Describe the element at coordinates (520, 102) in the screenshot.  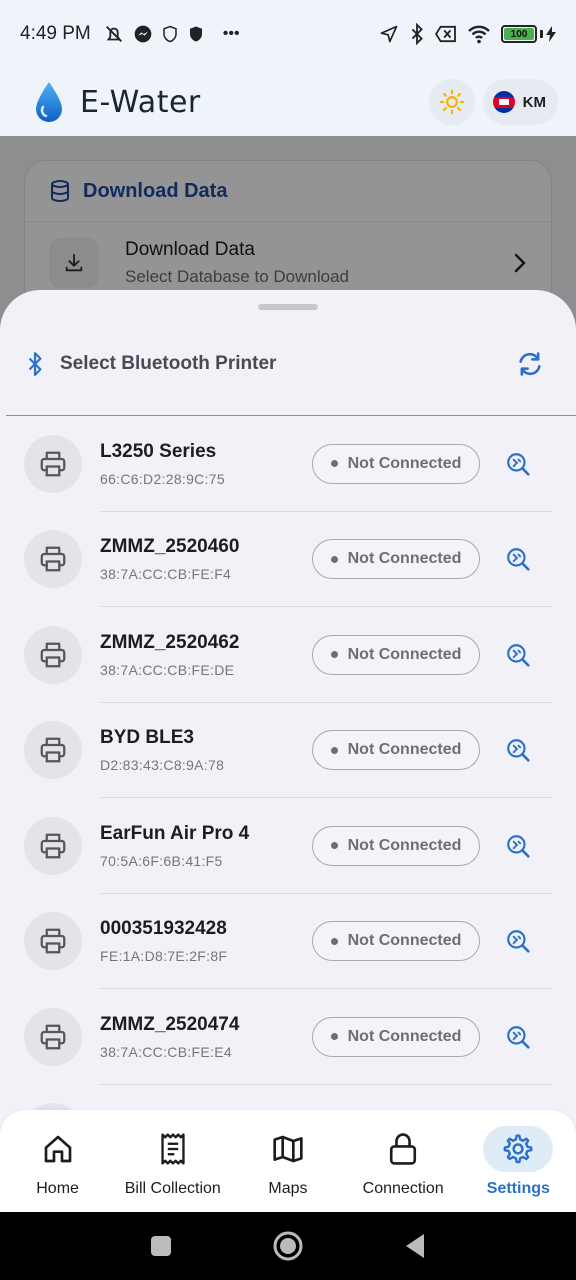
I see `language-switch-button: KM` at that location.